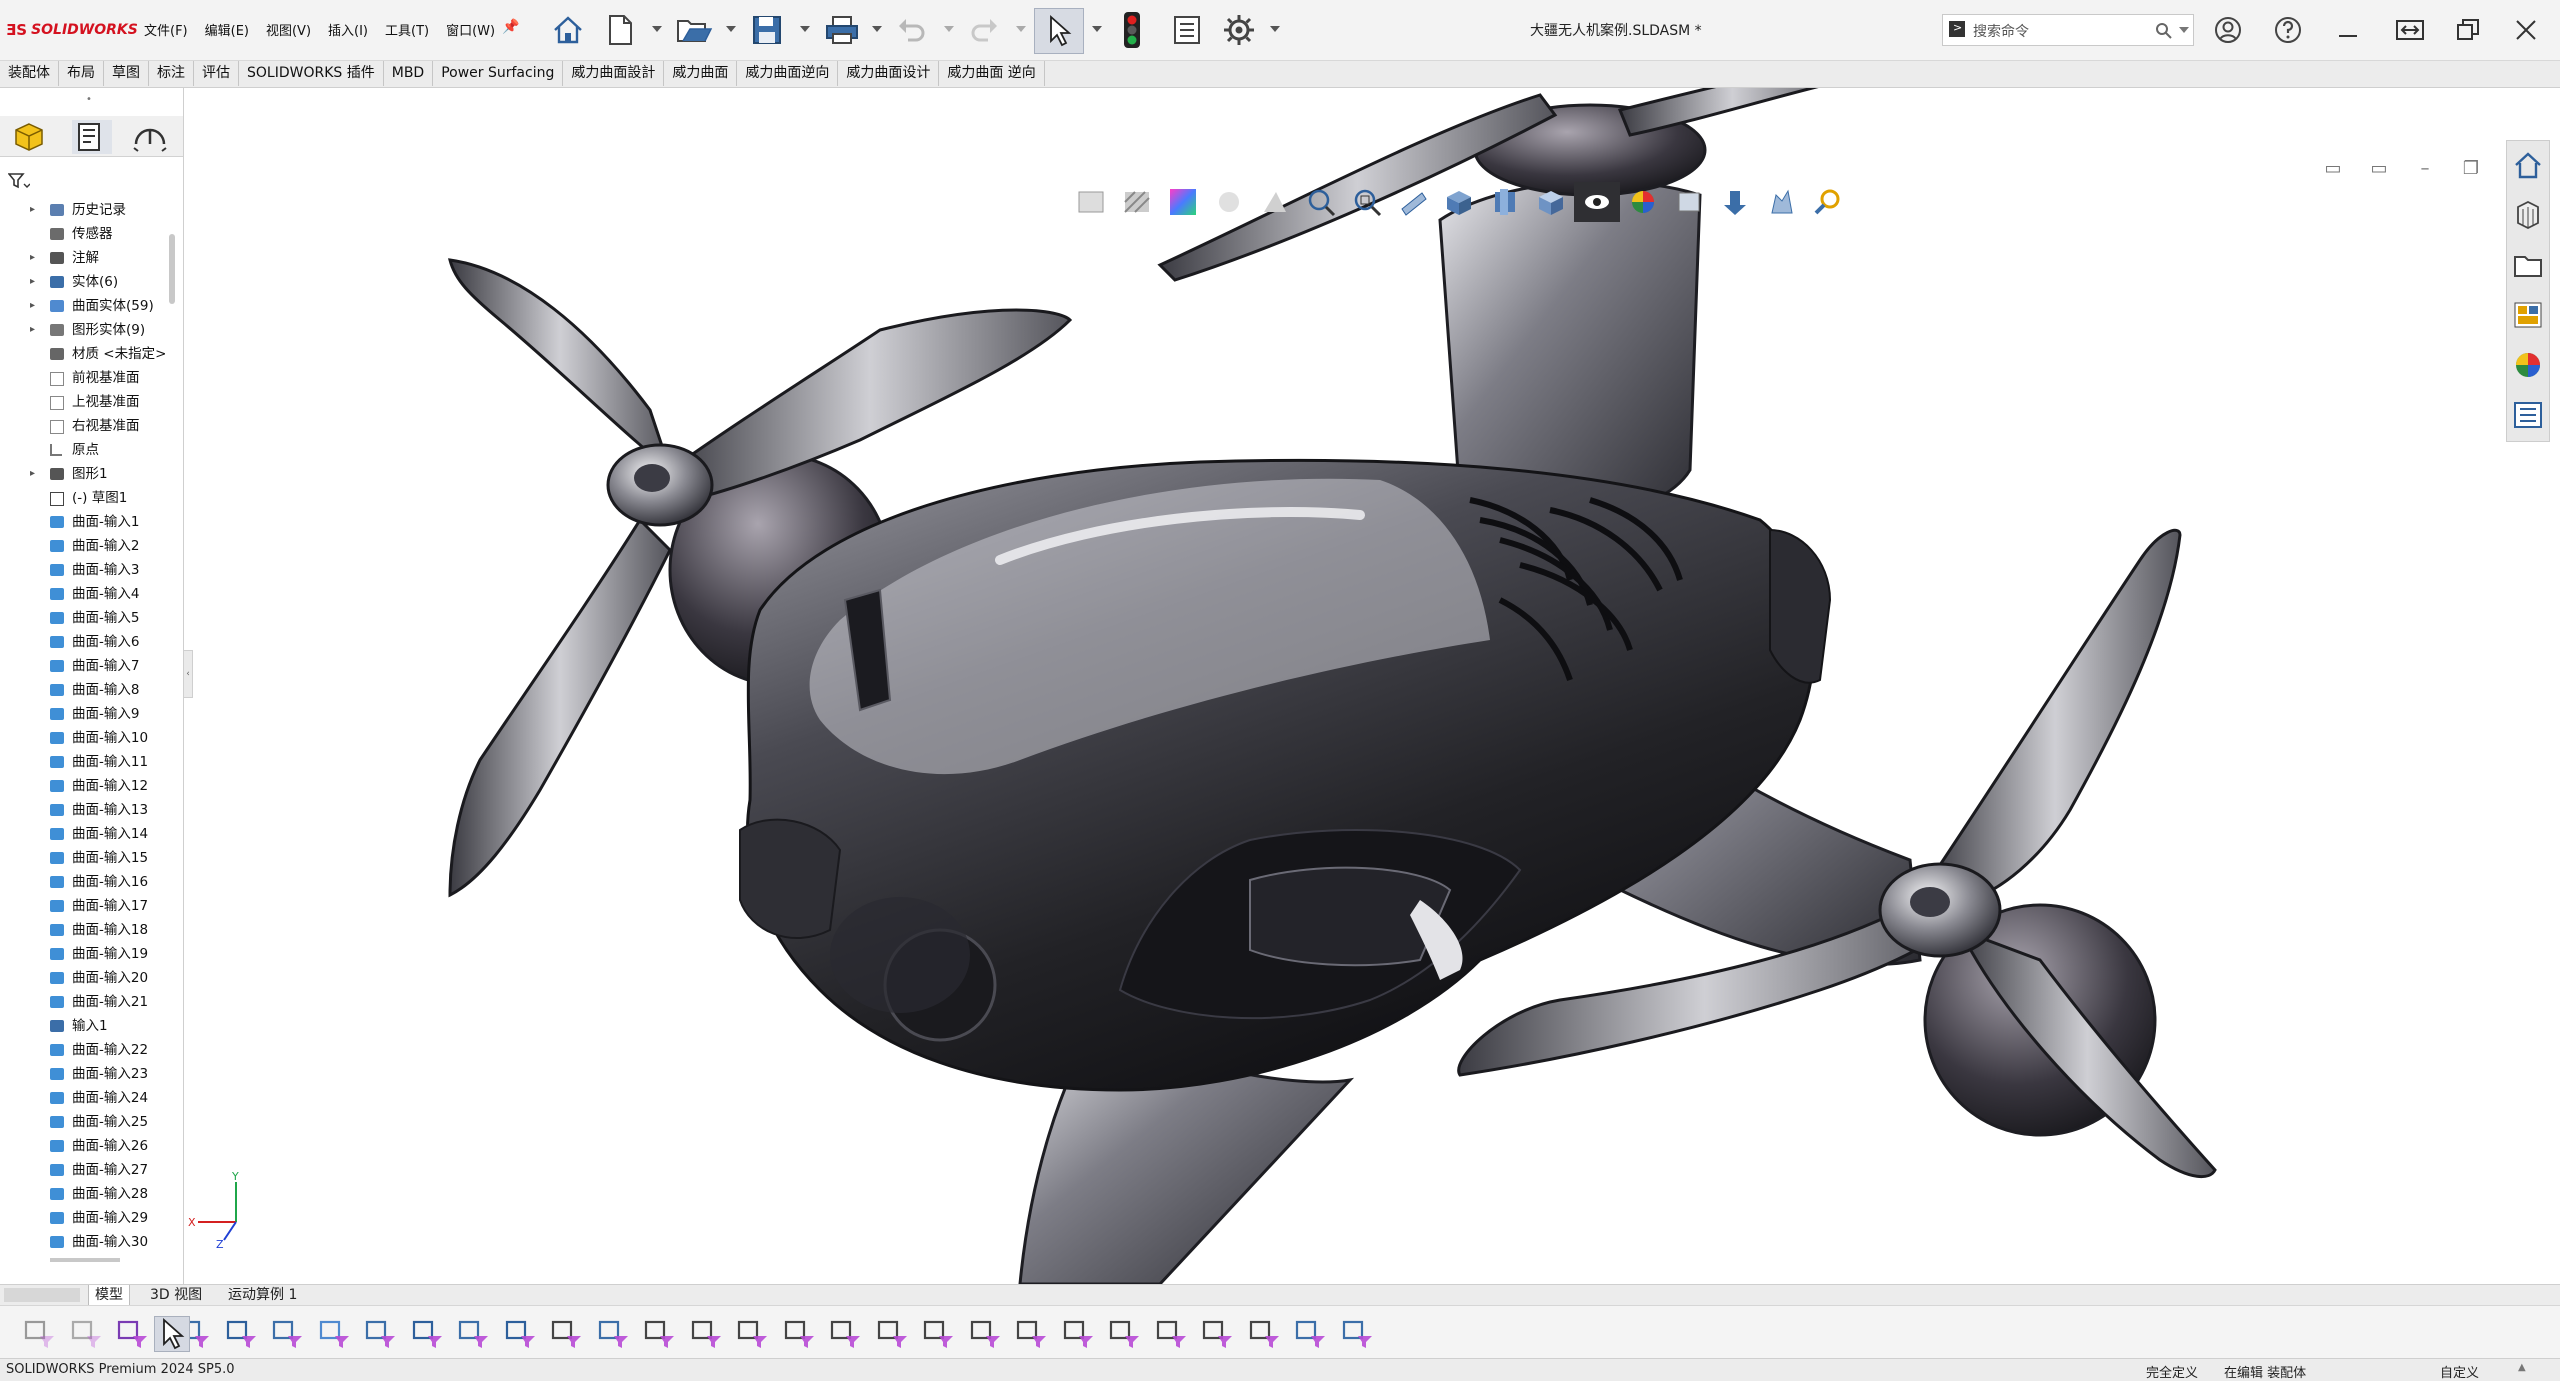 The image size is (2560, 1381). Describe the element at coordinates (2528, 365) in the screenshot. I see `appearances-tab` at that location.